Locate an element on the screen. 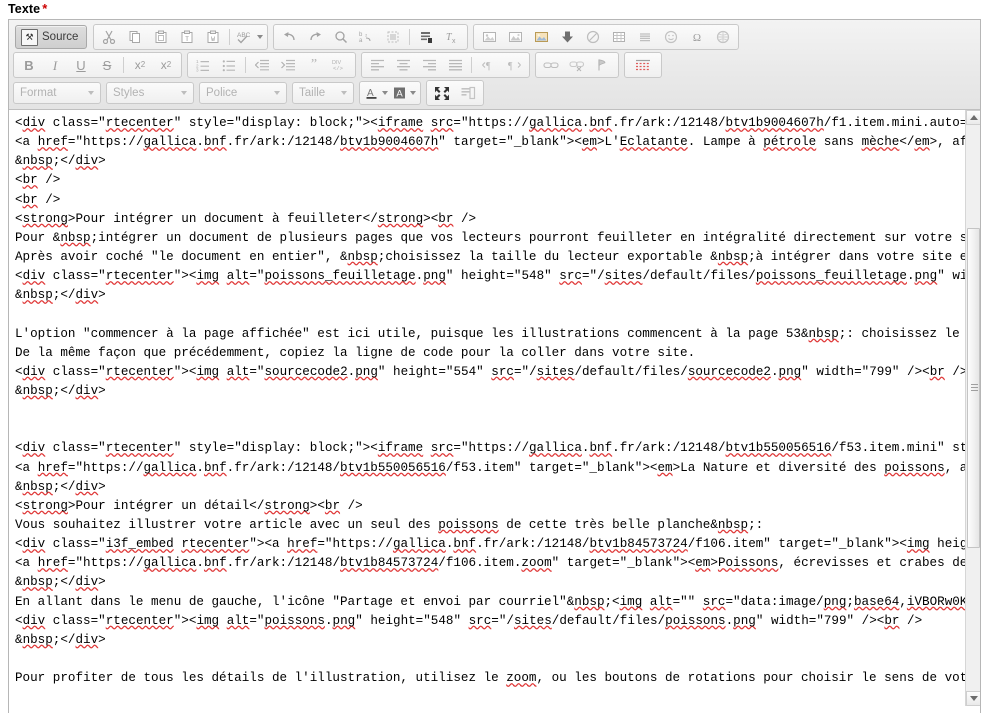 The height and width of the screenshot is (715, 989). superscript-icon: x2 is located at coordinates (166, 65).